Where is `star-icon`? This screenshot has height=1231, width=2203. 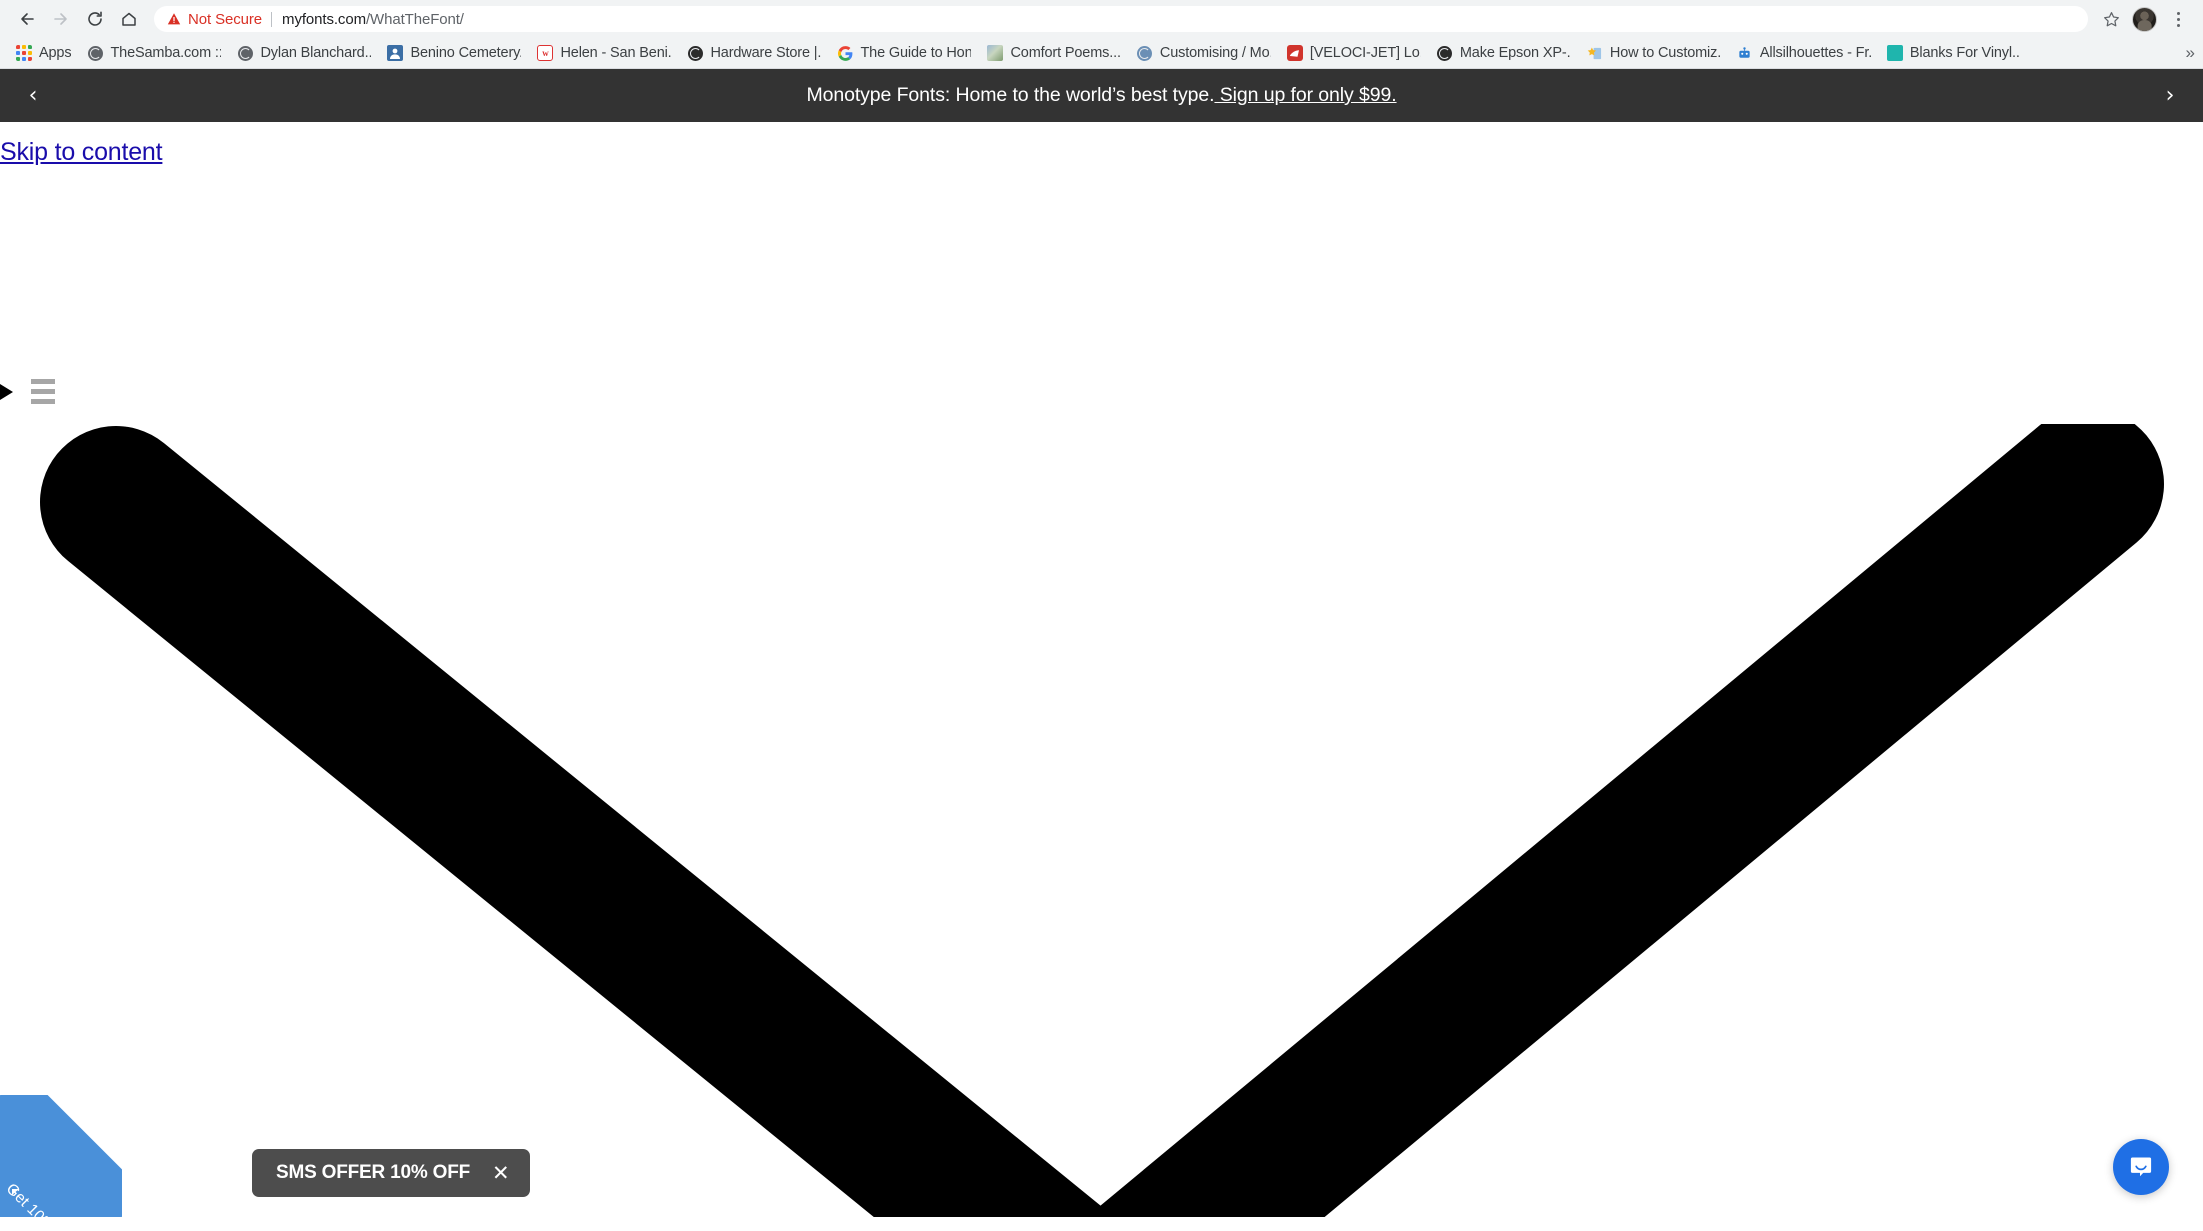
star-icon is located at coordinates (1595, 53).